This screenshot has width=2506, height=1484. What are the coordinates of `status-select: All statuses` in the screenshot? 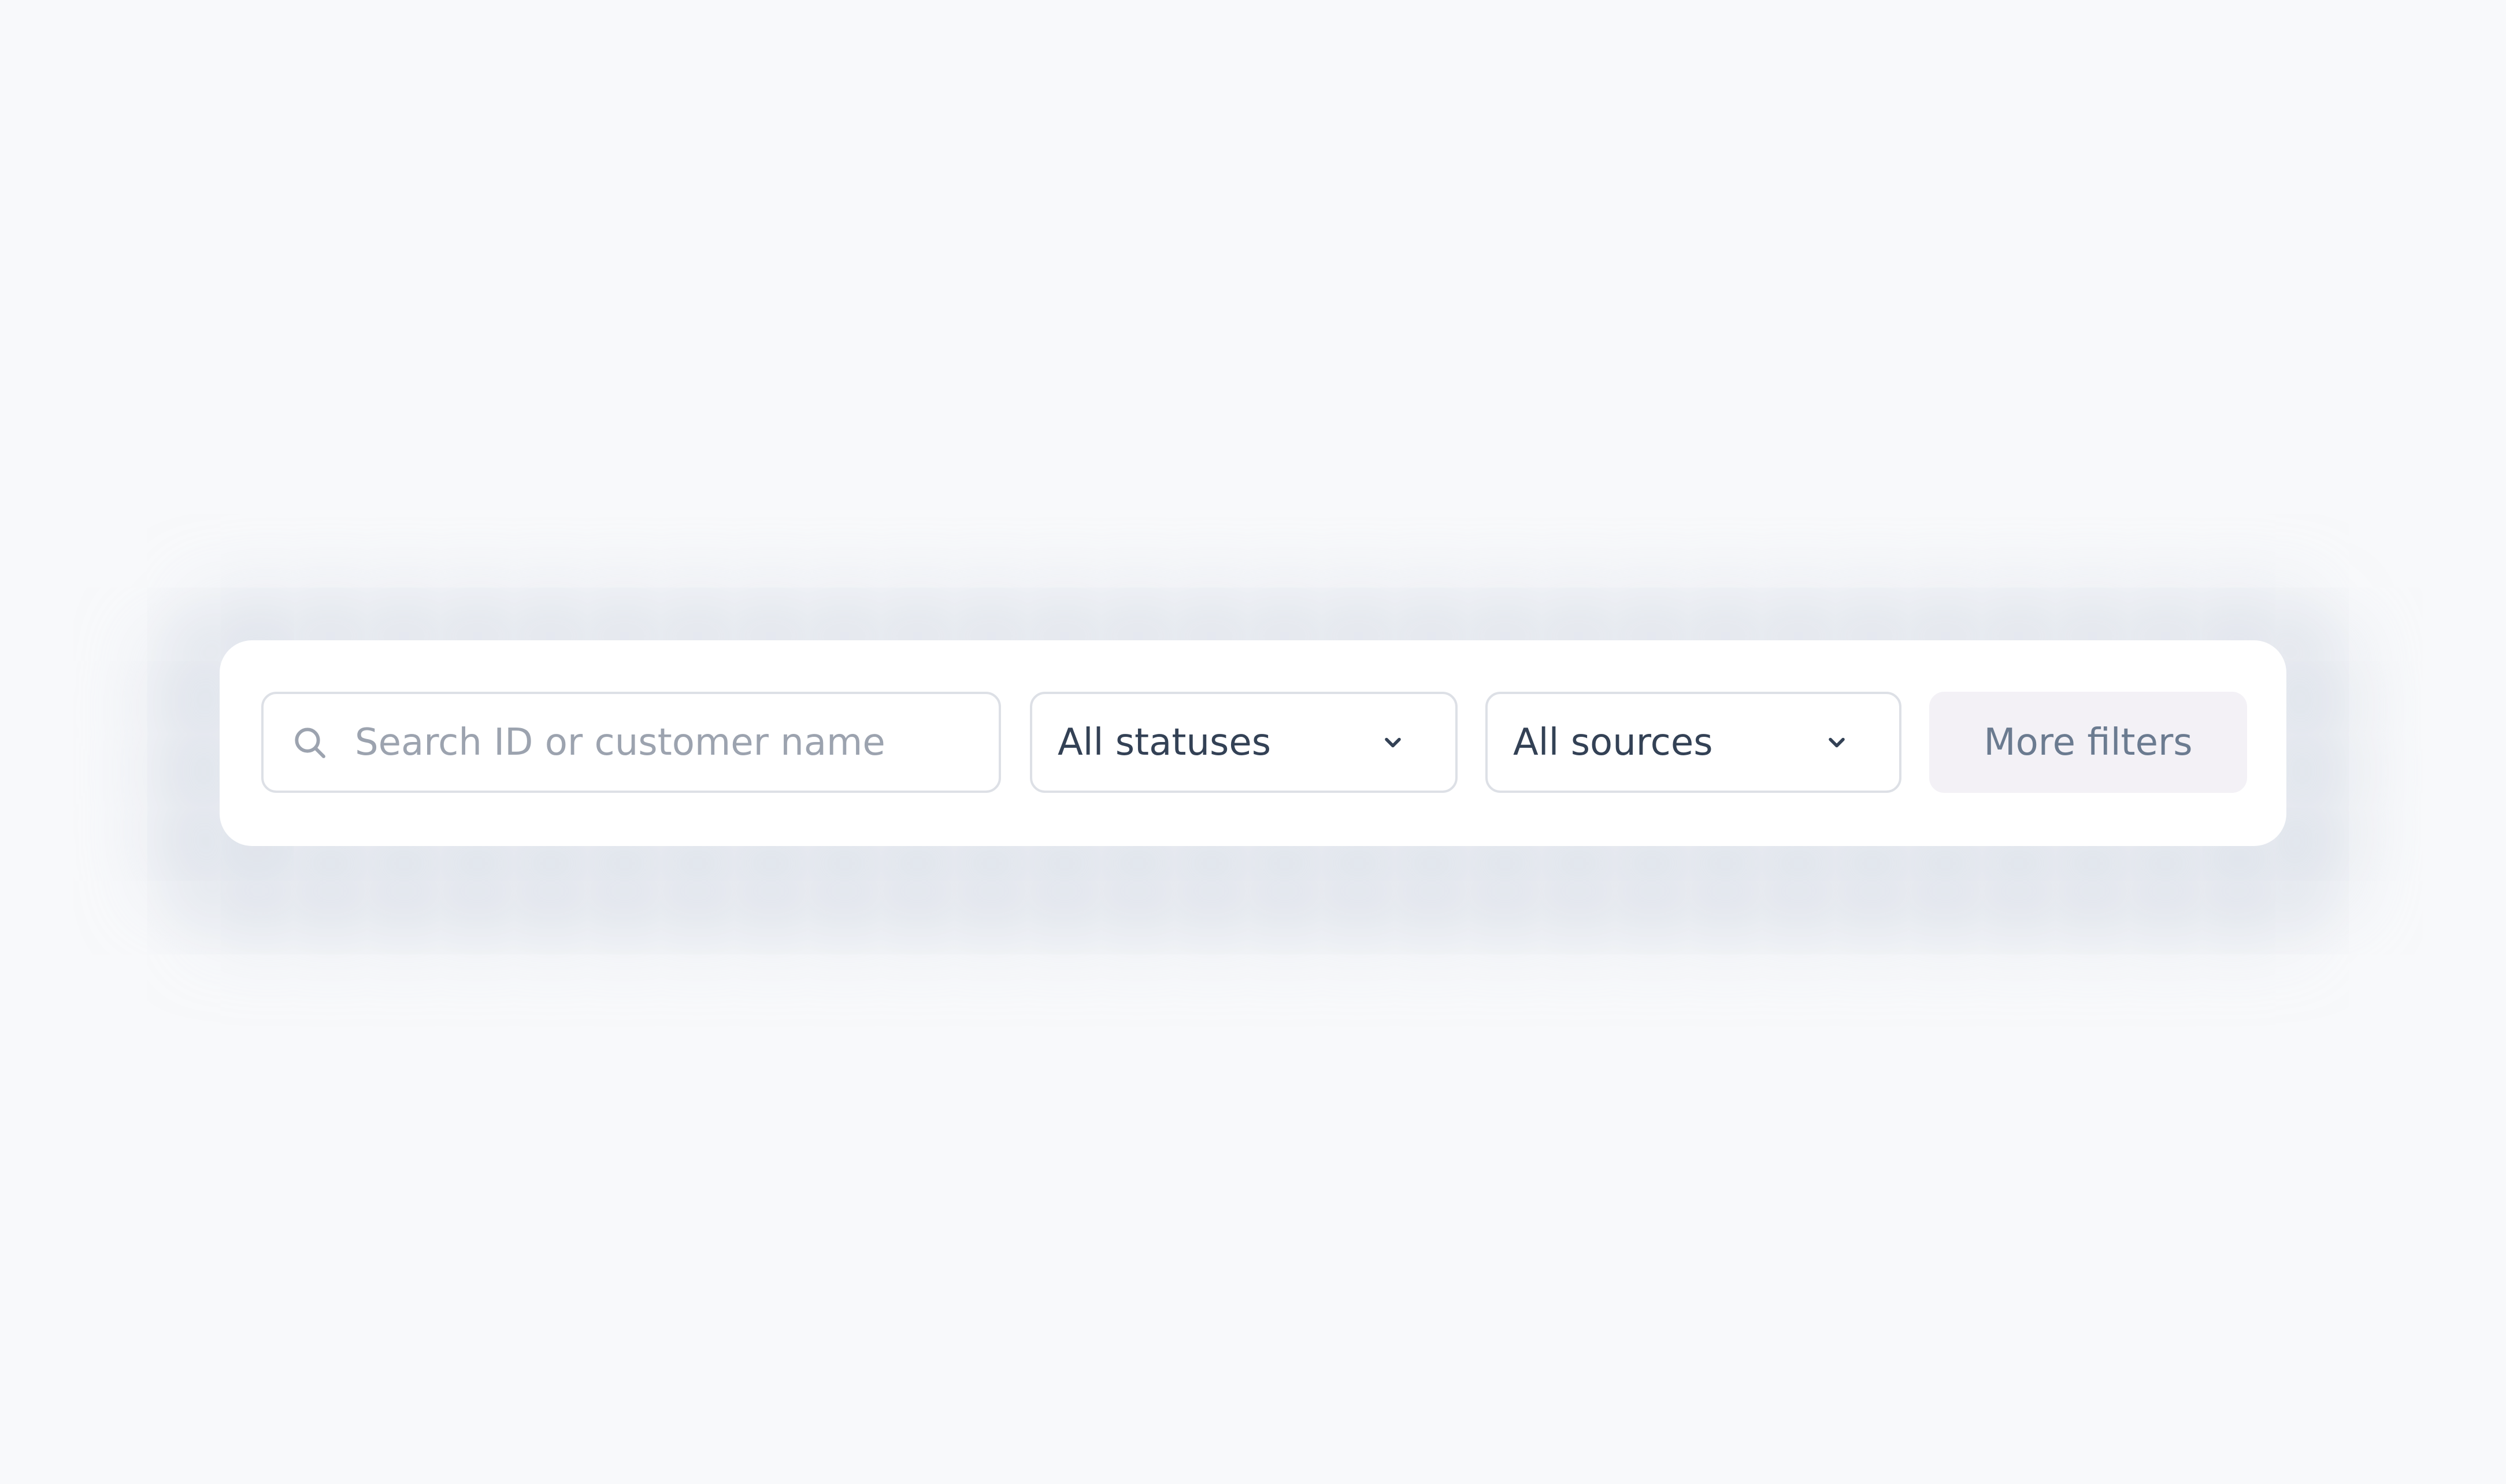 It's located at (1244, 742).